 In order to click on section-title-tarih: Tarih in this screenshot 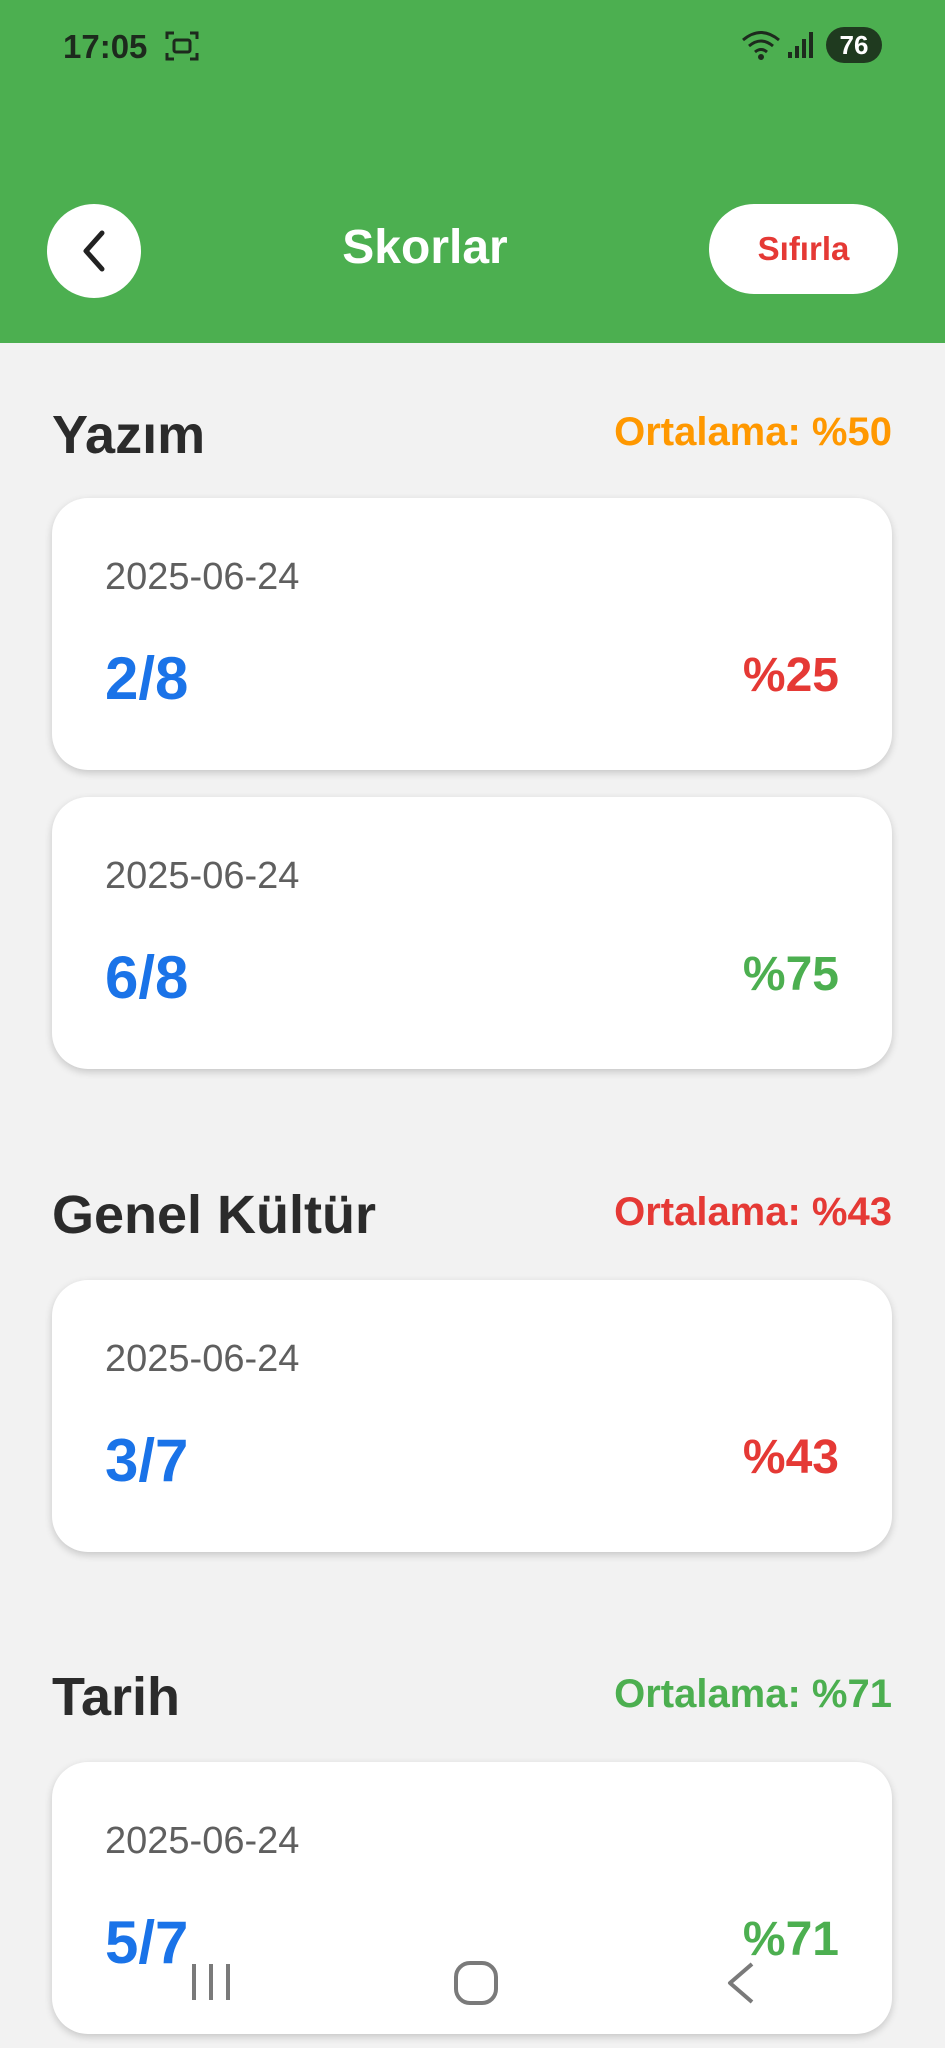, I will do `click(116, 1697)`.